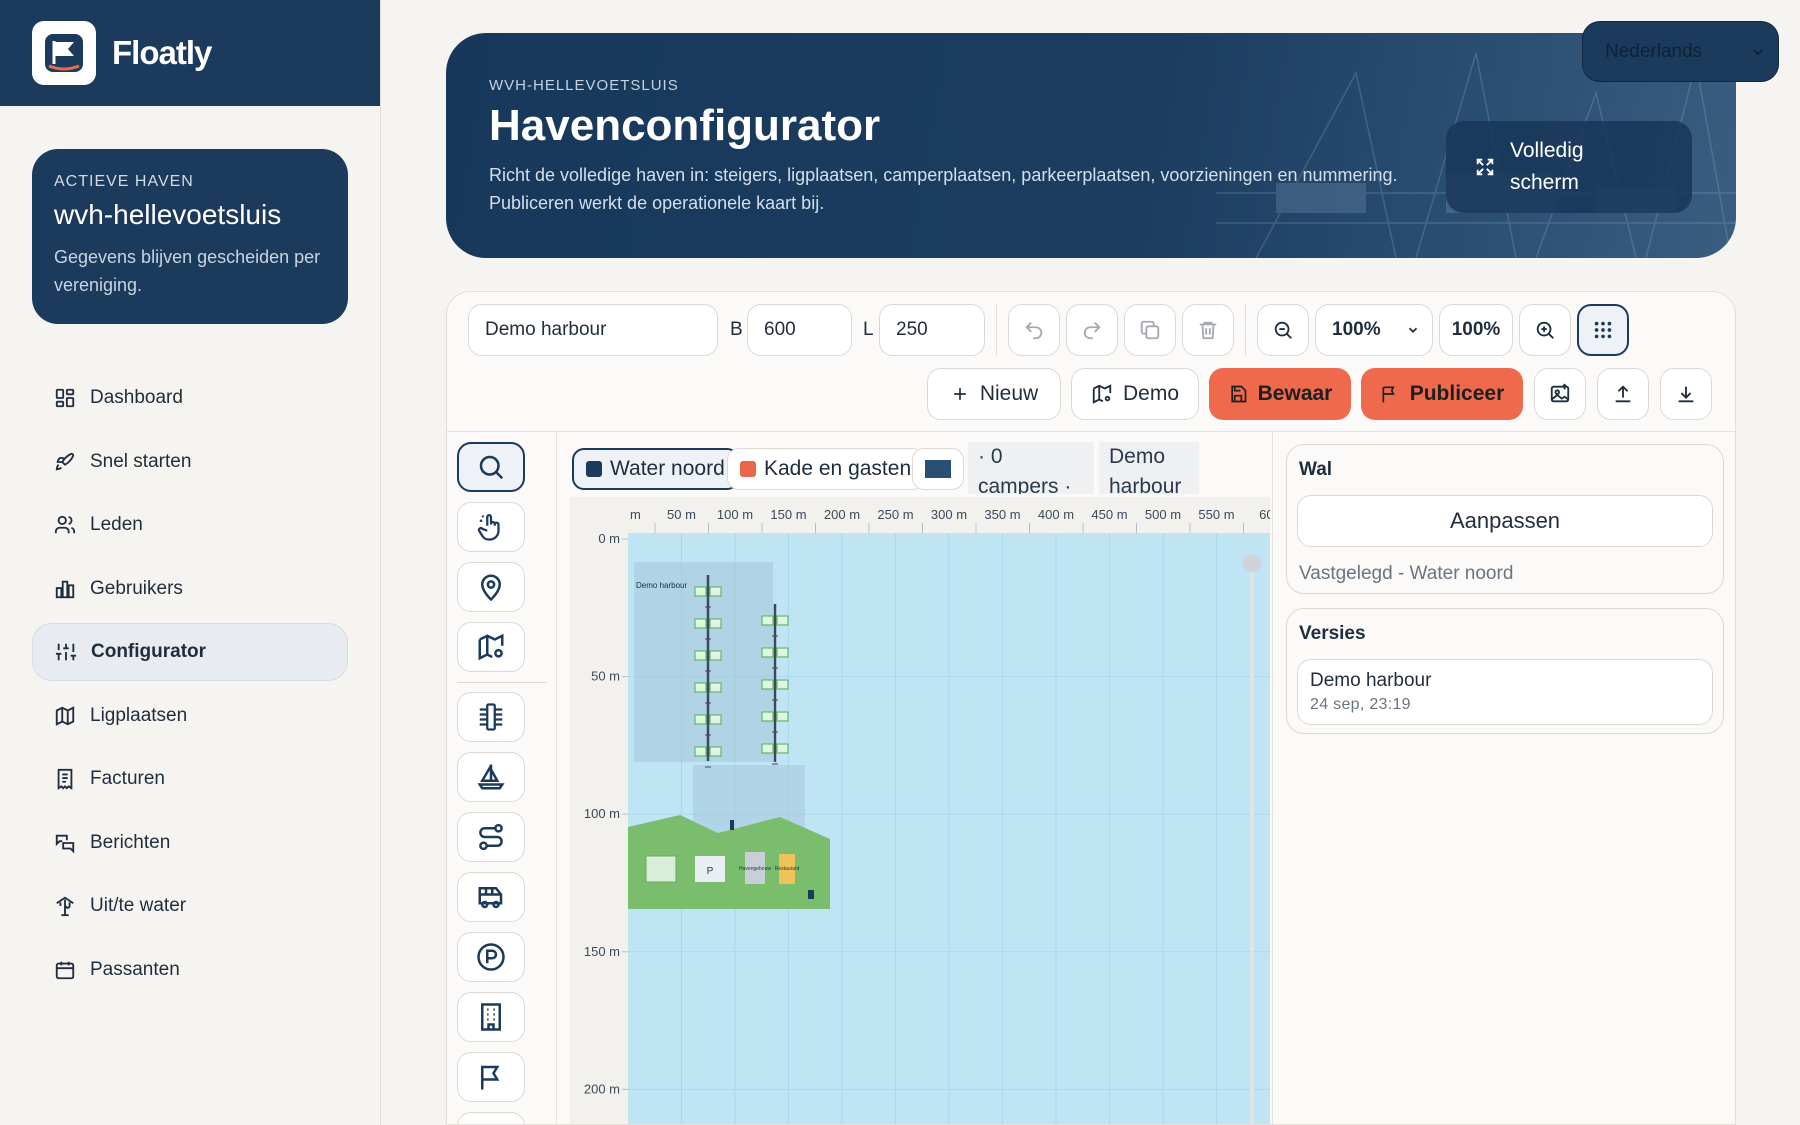 This screenshot has width=1800, height=1125. What do you see at coordinates (1371, 680) in the screenshot?
I see `version-name: Demo harbour` at bounding box center [1371, 680].